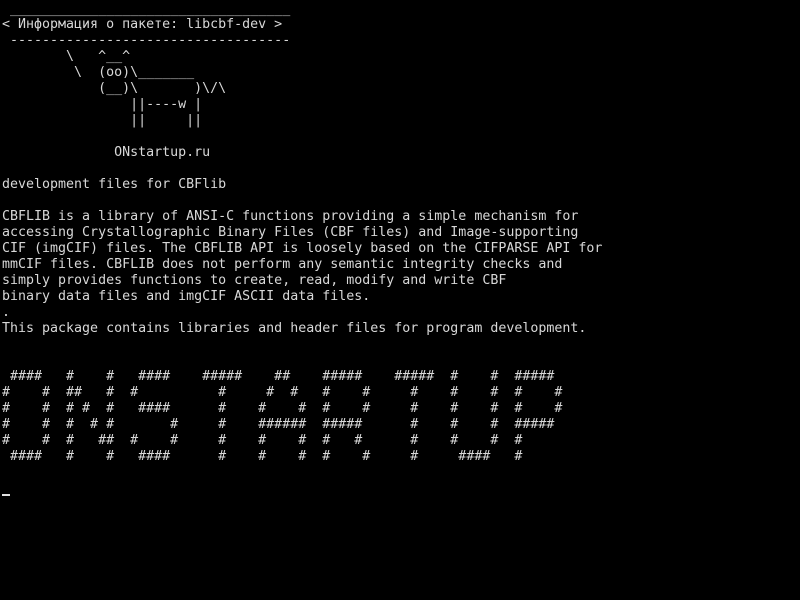 The width and height of the screenshot is (800, 600). What do you see at coordinates (278, 424) in the screenshot?
I see `banner-art-line: # # # # # # # ###### ##### # # # #####` at bounding box center [278, 424].